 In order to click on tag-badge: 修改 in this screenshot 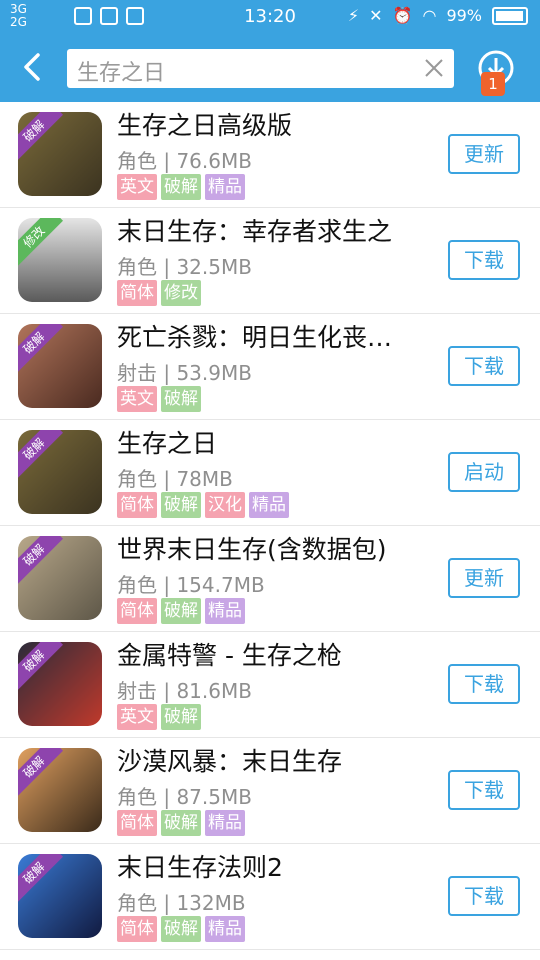, I will do `click(181, 293)`.